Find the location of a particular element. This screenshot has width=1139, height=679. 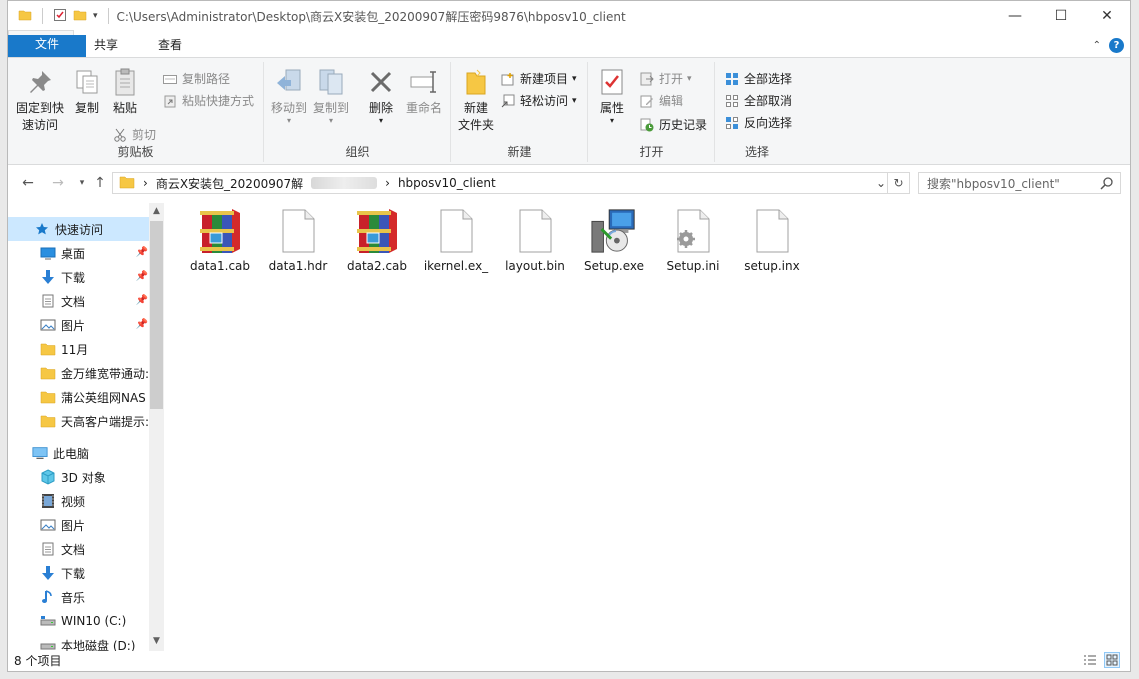

tab-view: 查看 is located at coordinates (170, 44).